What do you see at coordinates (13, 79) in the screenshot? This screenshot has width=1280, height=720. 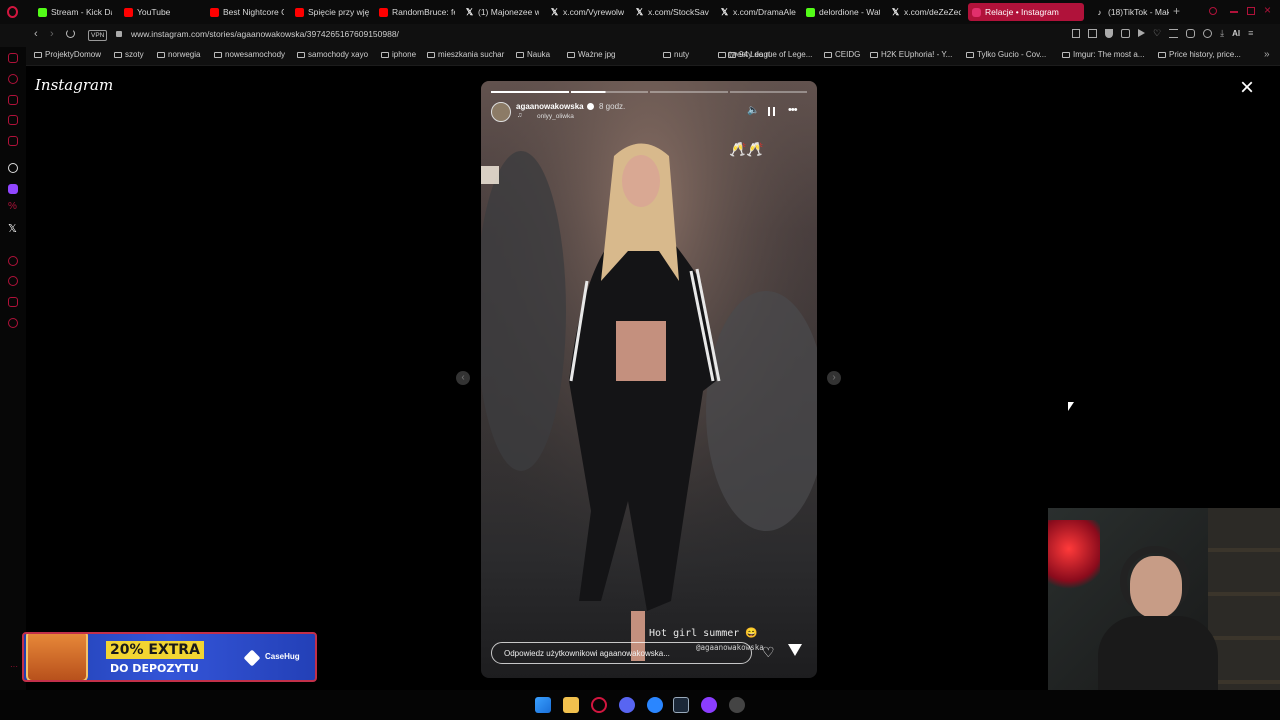 I see `history-icon` at bounding box center [13, 79].